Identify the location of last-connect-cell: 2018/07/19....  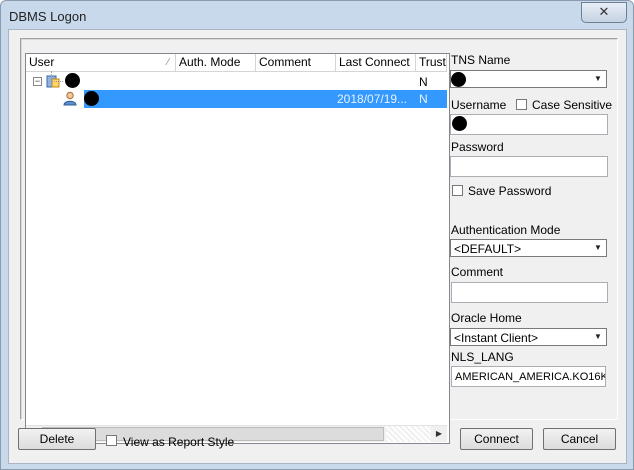
(372, 99).